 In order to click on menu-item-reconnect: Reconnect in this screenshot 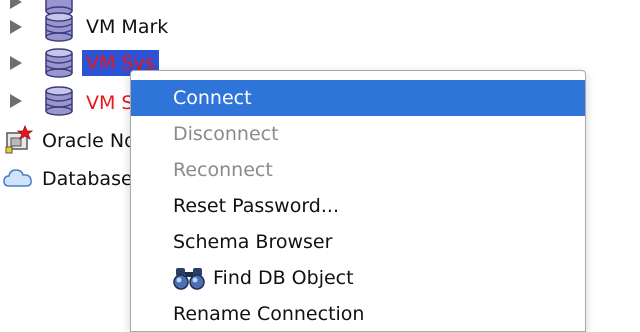, I will do `click(358, 170)`.